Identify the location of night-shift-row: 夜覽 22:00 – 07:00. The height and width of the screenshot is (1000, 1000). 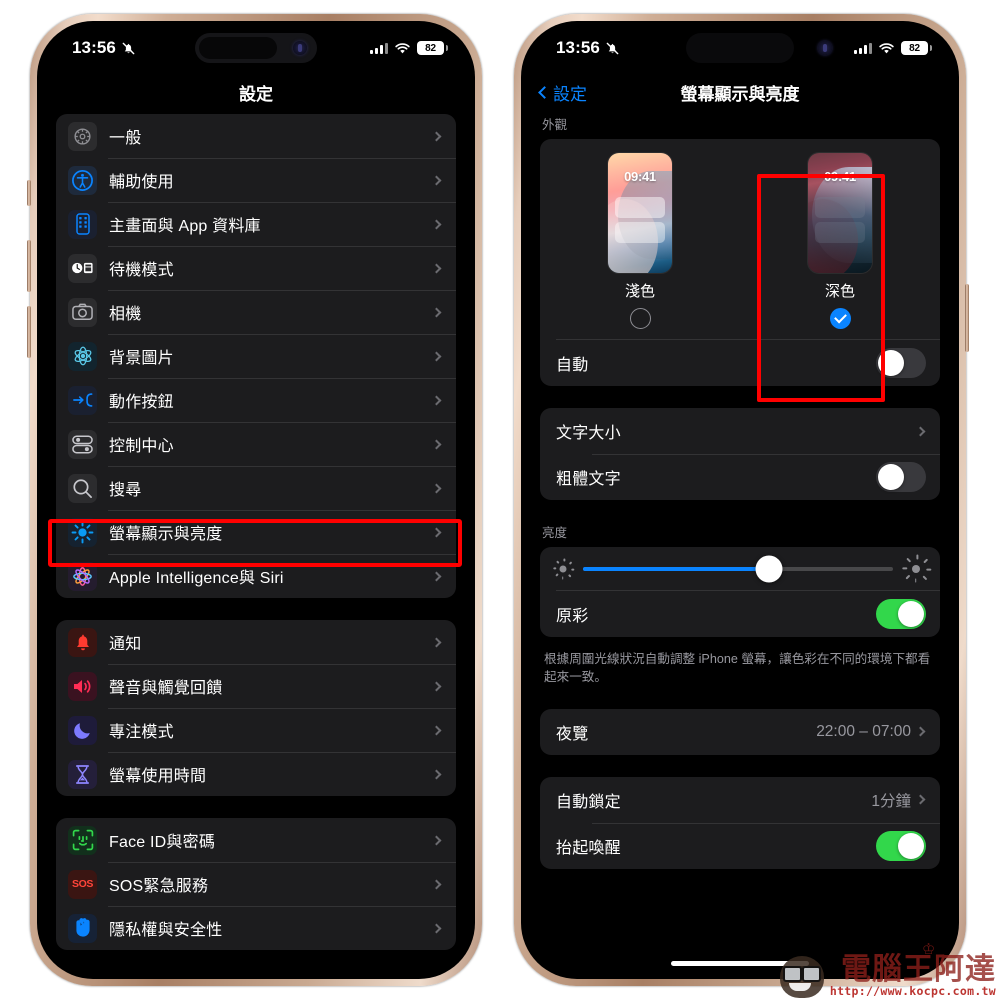
(740, 732).